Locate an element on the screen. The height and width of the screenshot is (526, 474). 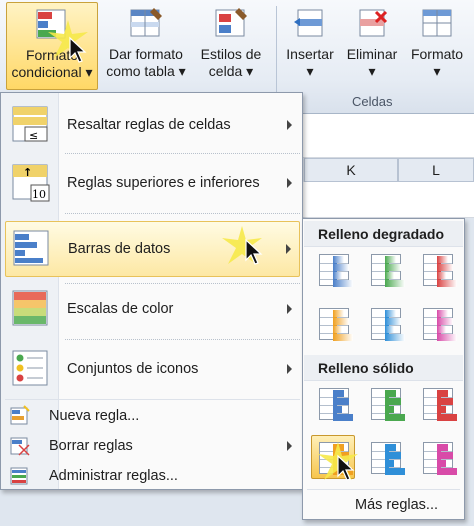
cell-styles-icon is located at coordinates (231, 24).